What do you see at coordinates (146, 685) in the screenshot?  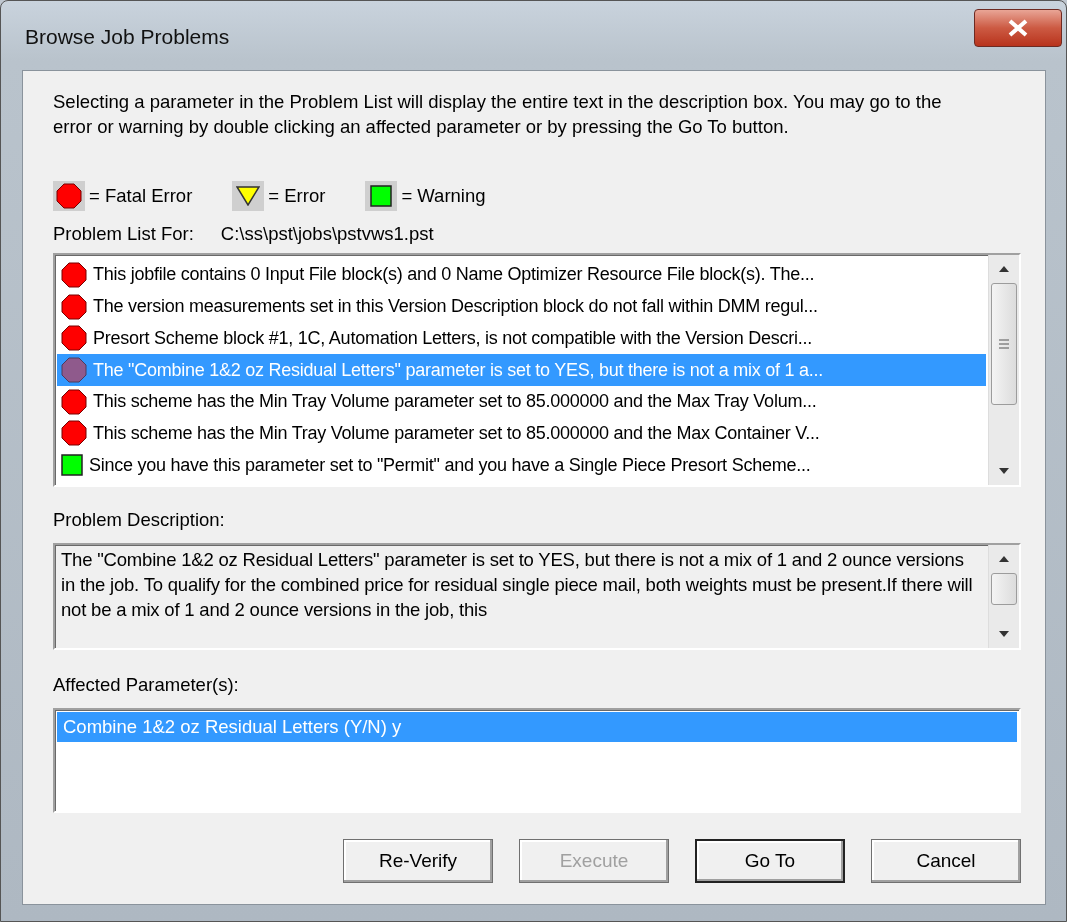 I see `affected-parameters-label: Affected Parameter(s):` at bounding box center [146, 685].